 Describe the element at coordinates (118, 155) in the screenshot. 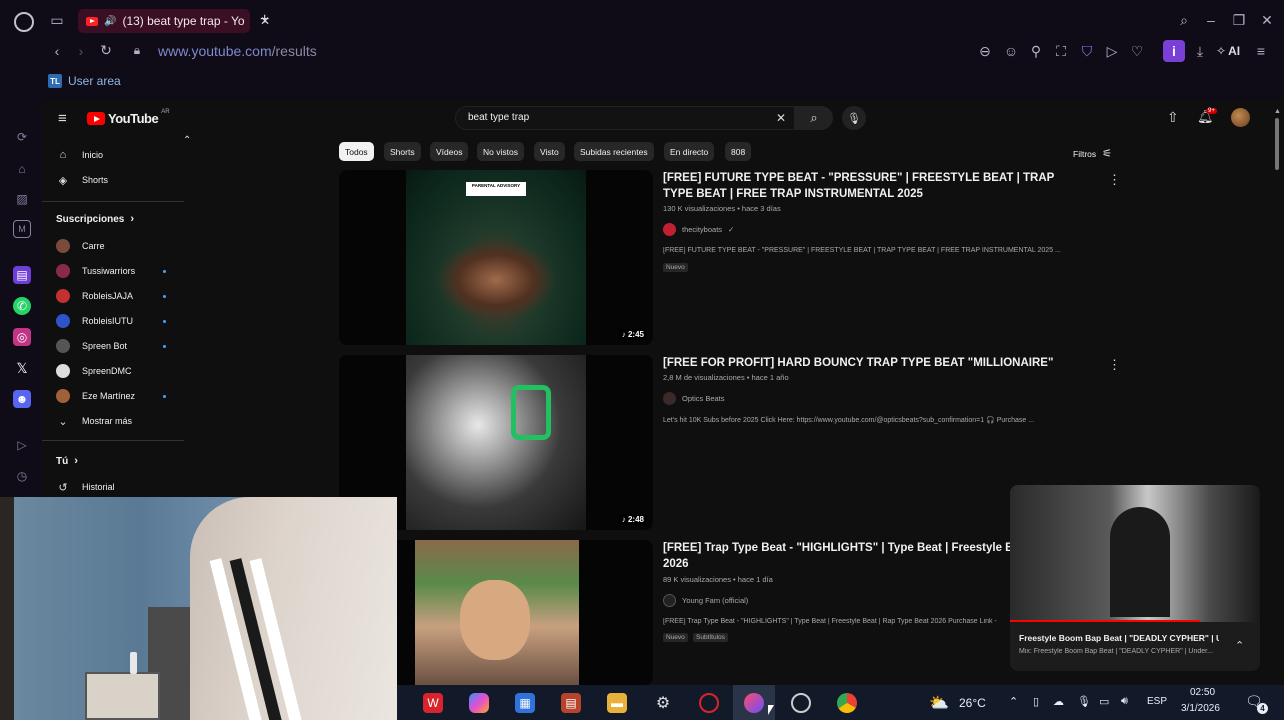

I see `sidebar-item-inicio: ⌂ Inicio` at that location.